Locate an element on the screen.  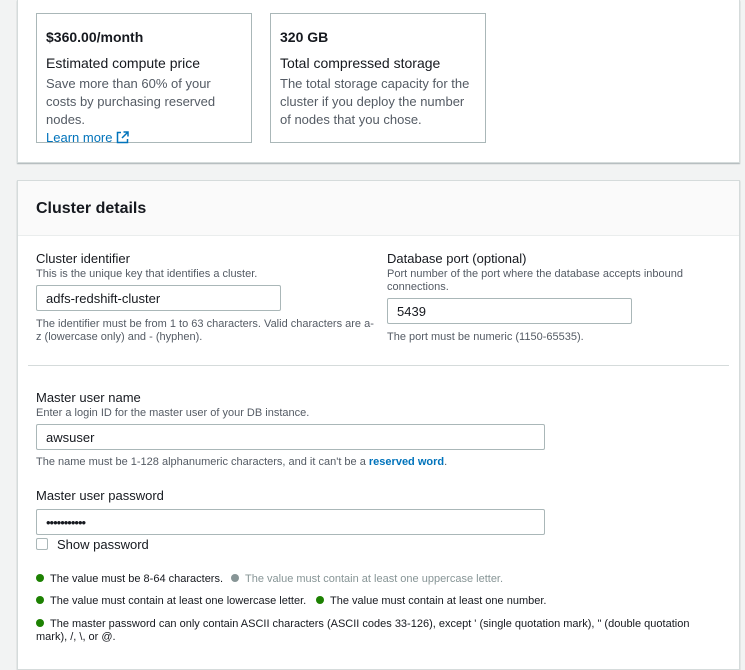
master-user-name-input is located at coordinates (290, 437).